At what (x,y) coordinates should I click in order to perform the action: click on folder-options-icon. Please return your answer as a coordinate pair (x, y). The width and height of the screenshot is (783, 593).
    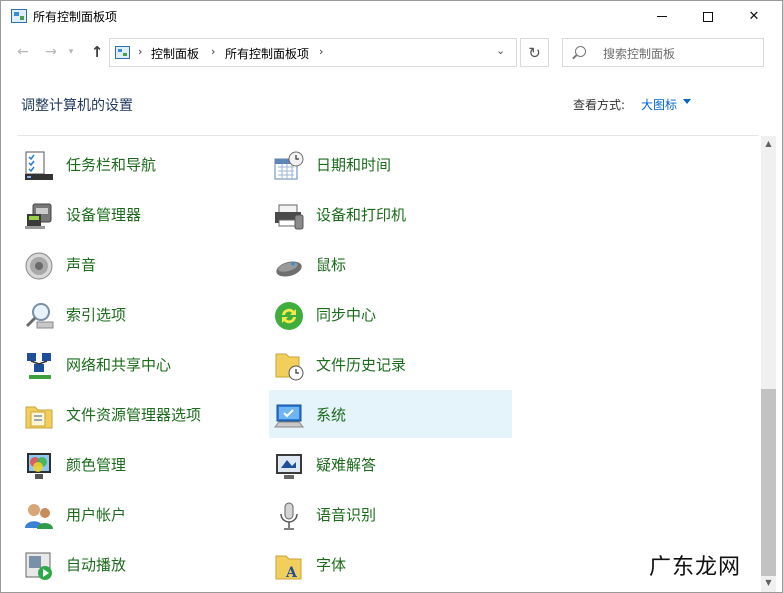
    Looking at the image, I should click on (39, 417).